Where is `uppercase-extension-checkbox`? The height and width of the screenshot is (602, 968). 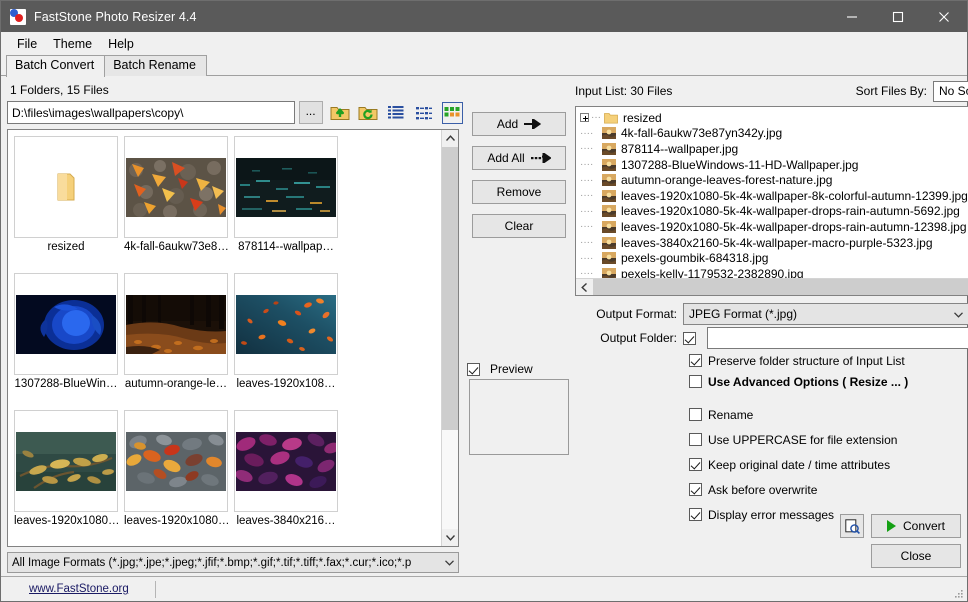 uppercase-extension-checkbox is located at coordinates (695, 439).